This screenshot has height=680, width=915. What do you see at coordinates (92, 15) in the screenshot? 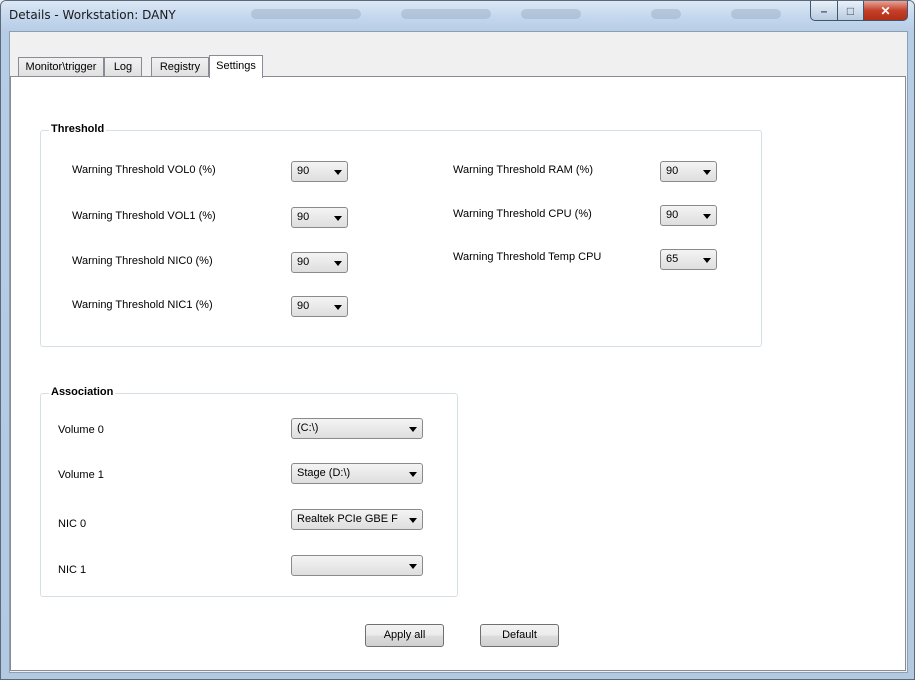
I see `window-title: Details - Workstation: DANY` at bounding box center [92, 15].